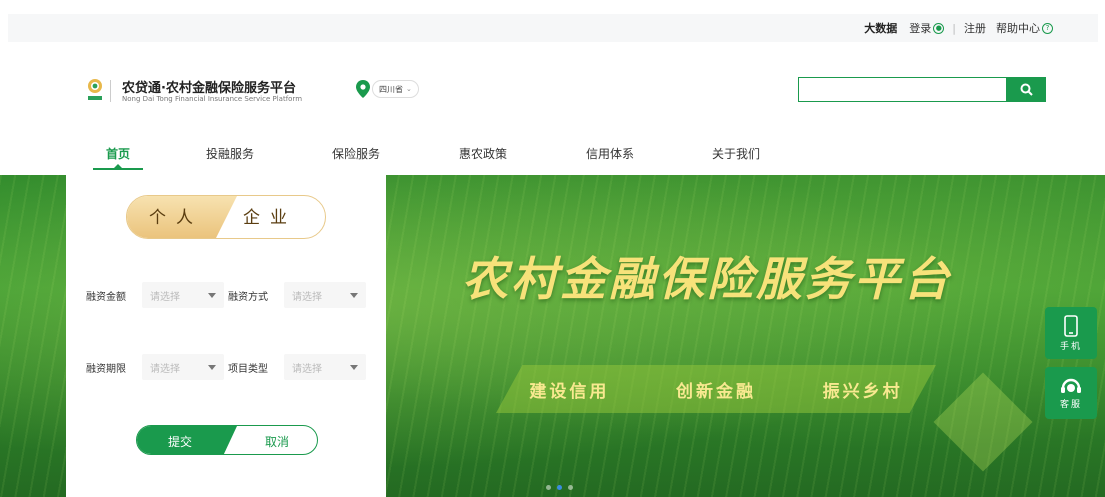 This screenshot has width=1105, height=497. I want to click on tab-personal: 个人, so click(176, 217).